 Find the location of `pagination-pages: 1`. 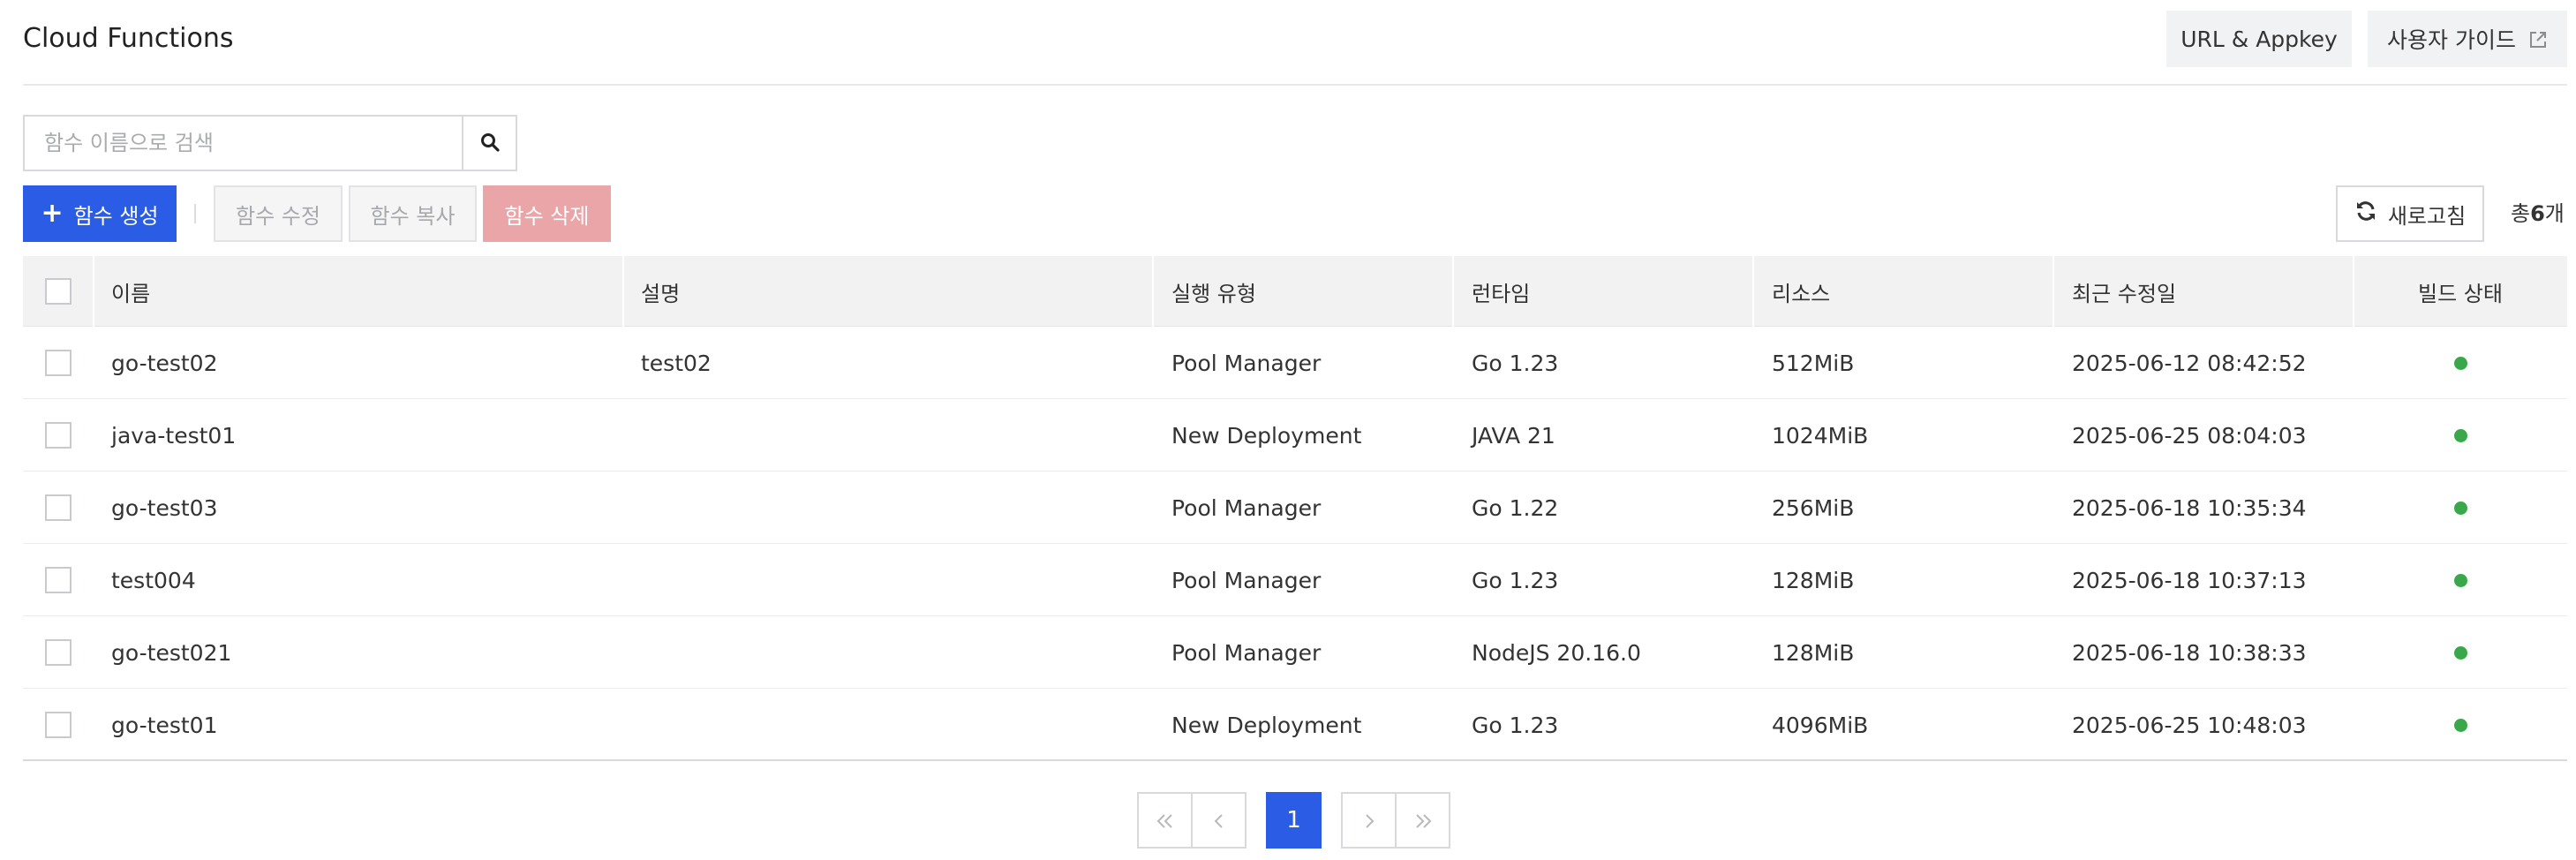

pagination-pages: 1 is located at coordinates (1294, 821).